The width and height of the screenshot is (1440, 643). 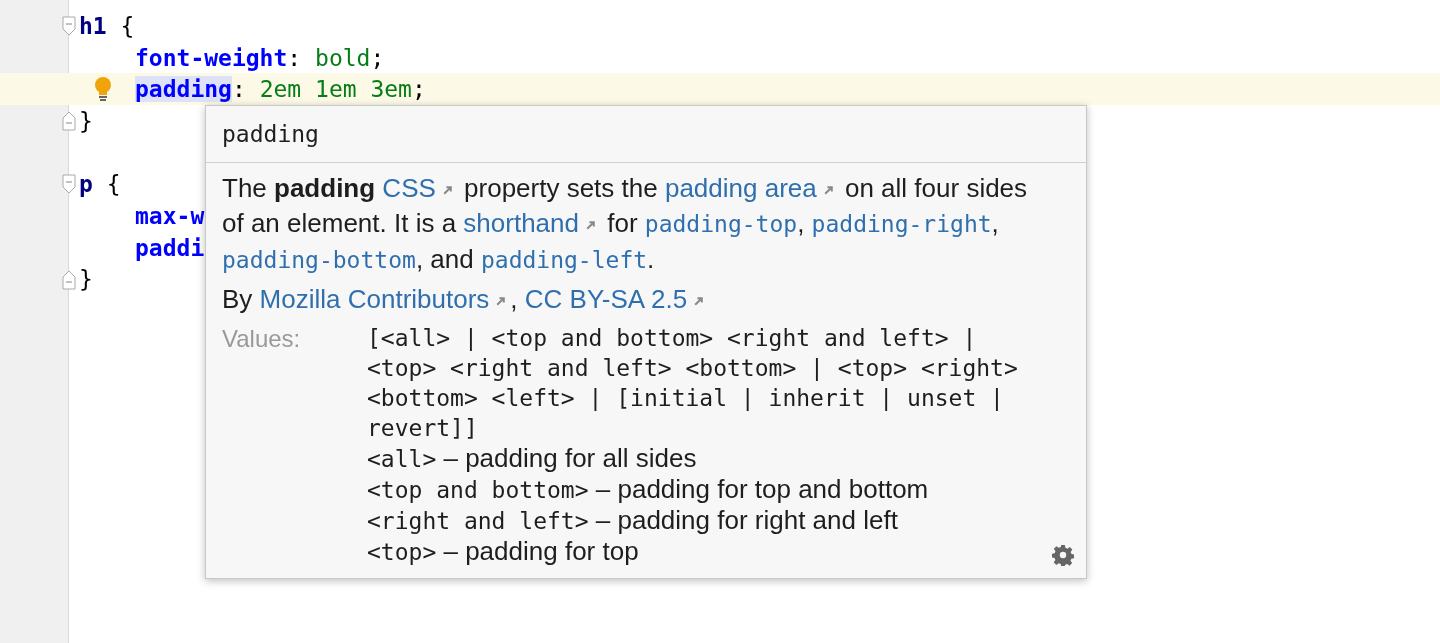 I want to click on css-selector: p, so click(x=86, y=184).